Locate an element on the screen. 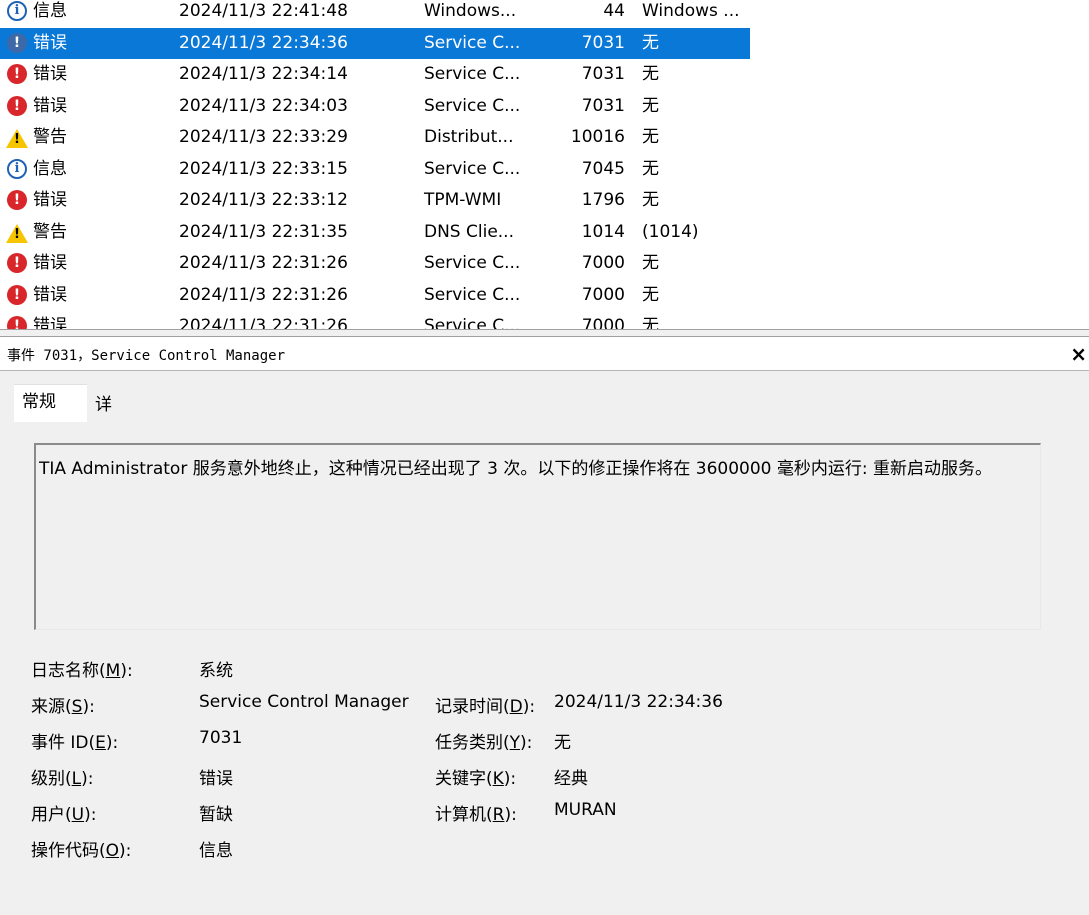 Image resolution: width=1089 pixels, height=915 pixels. keywords-label: 关键字(K): is located at coordinates (476, 779).